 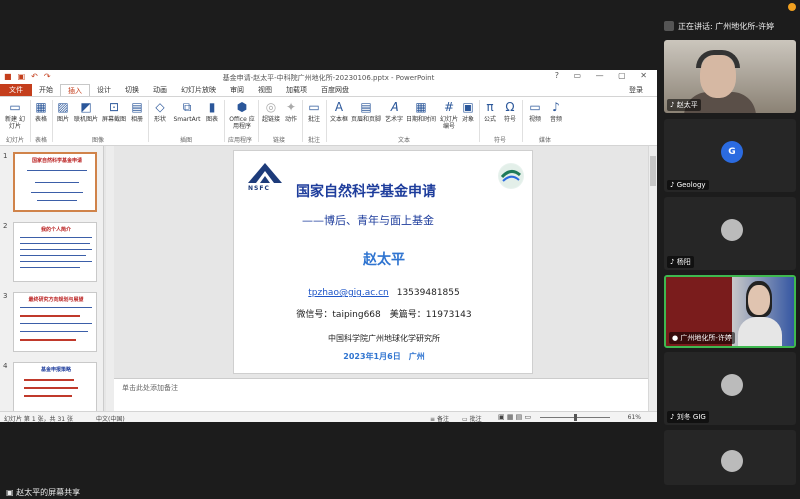 What do you see at coordinates (55, 322) in the screenshot?
I see `slide-thumbnail-3: 最终研究方向规划与展望` at bounding box center [55, 322].